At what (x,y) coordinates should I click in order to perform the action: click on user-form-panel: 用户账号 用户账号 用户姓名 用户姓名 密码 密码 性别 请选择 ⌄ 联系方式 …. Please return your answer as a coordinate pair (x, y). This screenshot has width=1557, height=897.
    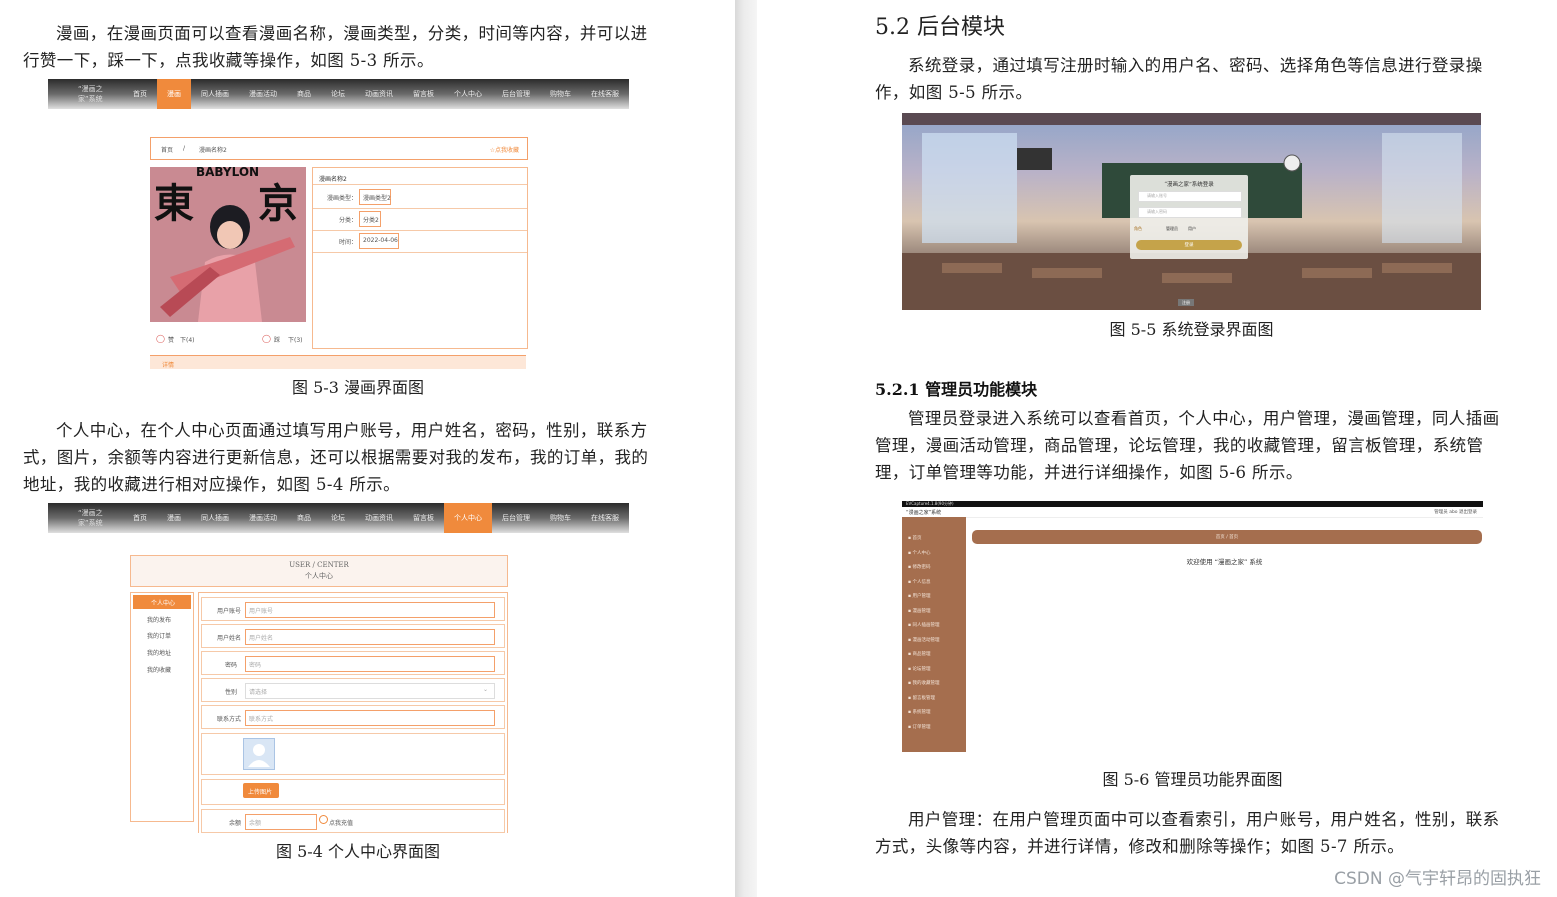
    Looking at the image, I should click on (353, 712).